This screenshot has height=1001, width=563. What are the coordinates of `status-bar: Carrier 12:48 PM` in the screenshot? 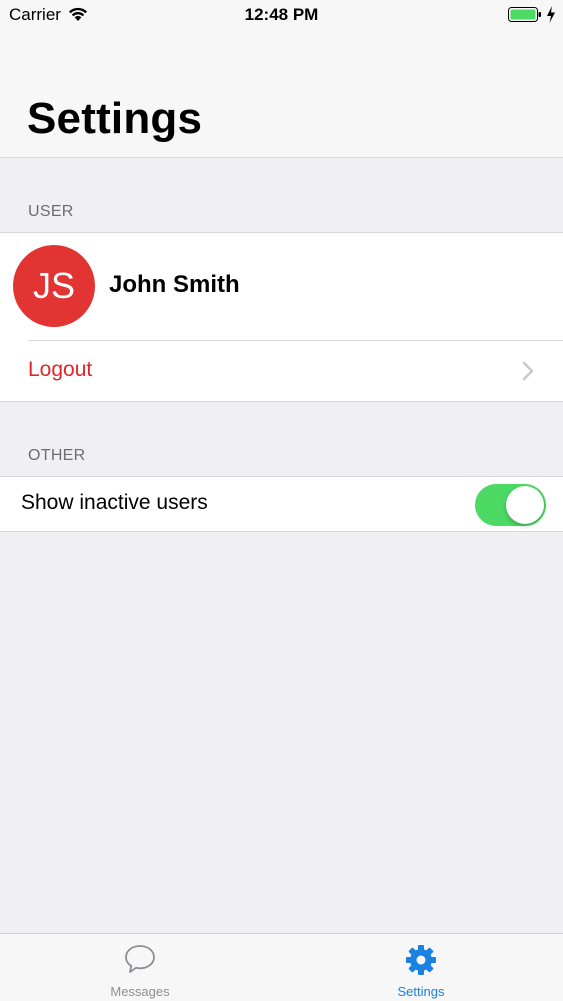 It's located at (281, 15).